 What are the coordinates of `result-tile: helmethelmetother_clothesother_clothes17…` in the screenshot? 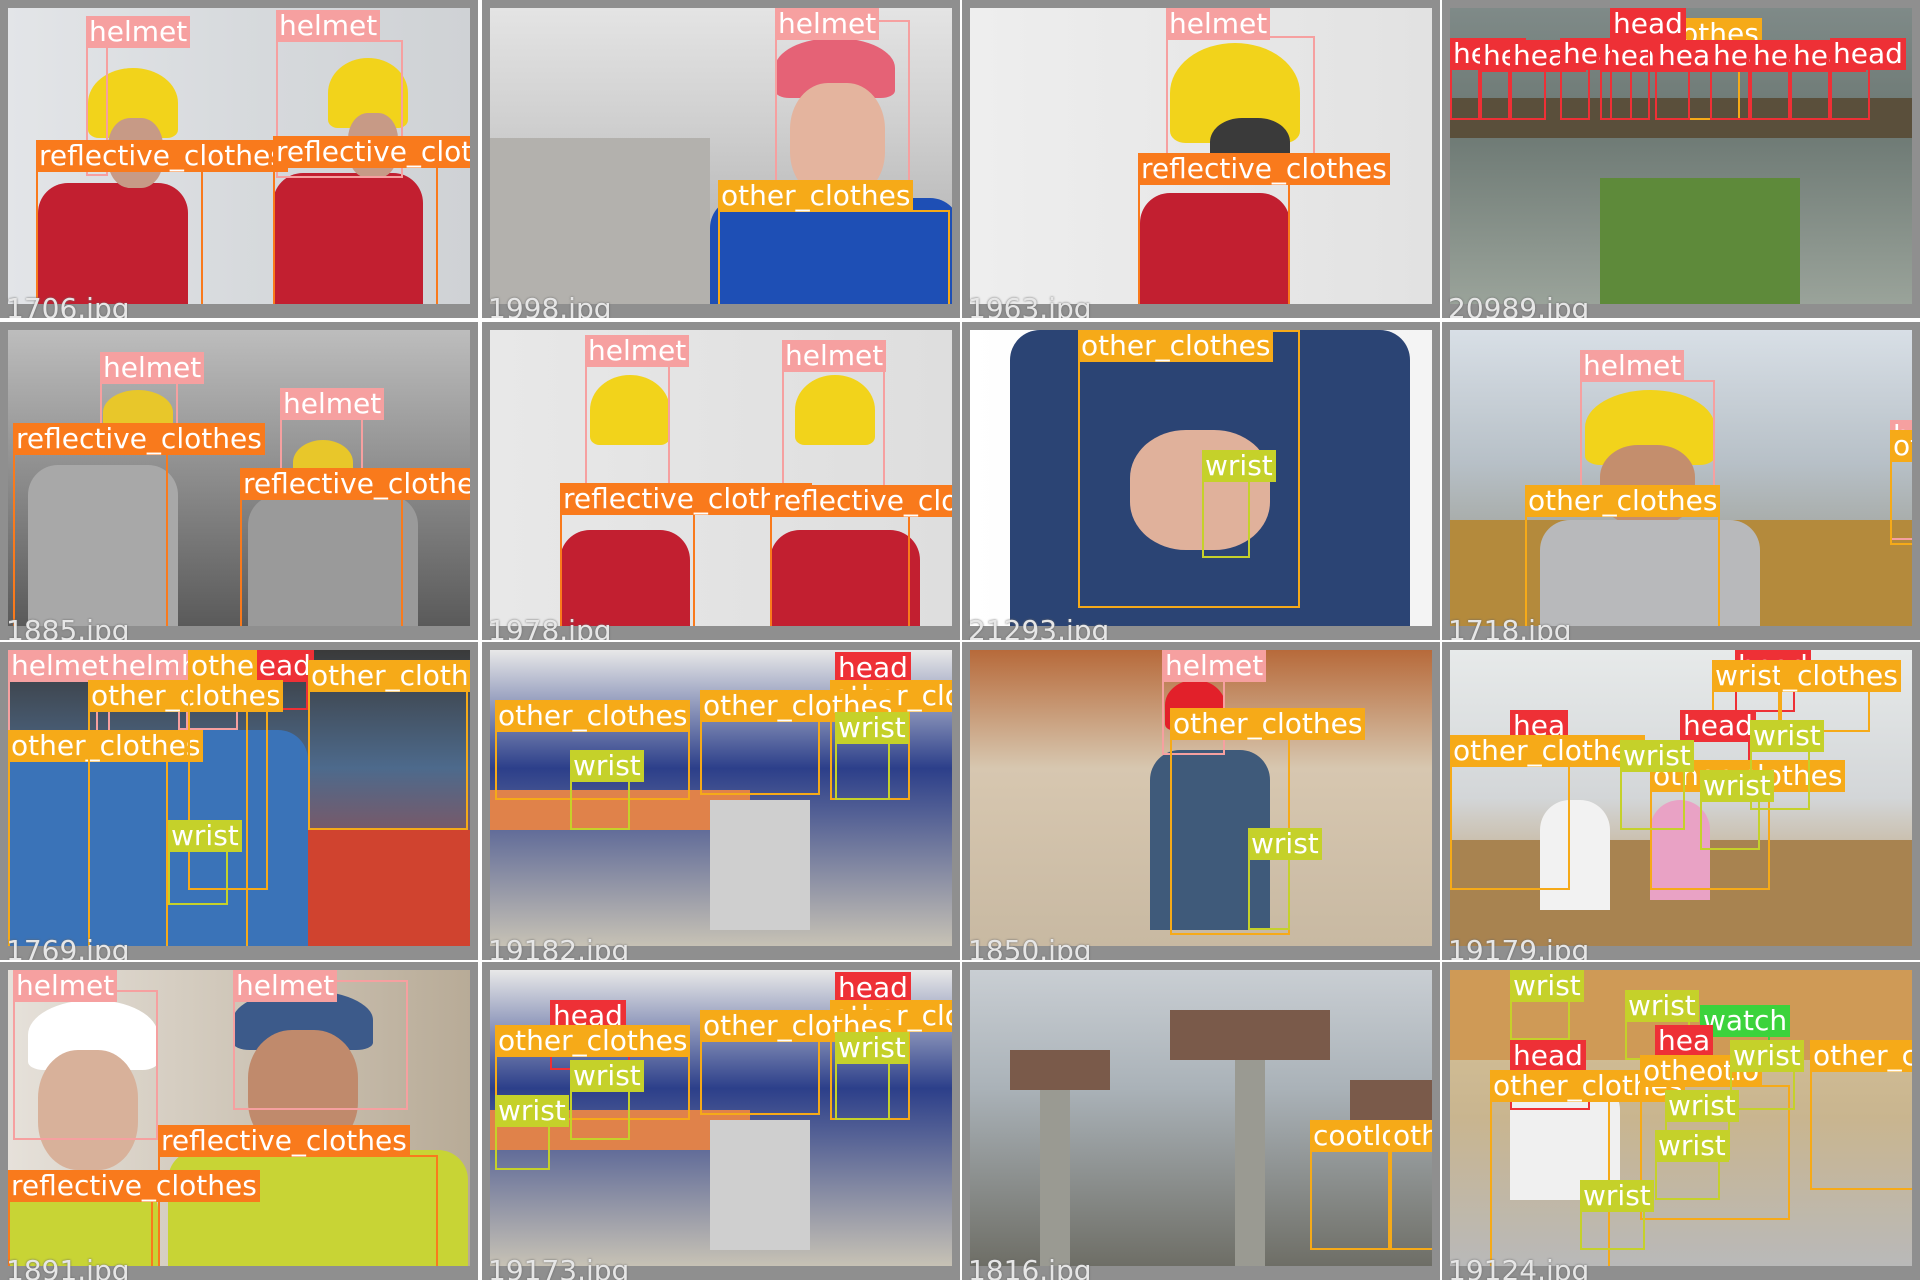 It's located at (1681, 481).